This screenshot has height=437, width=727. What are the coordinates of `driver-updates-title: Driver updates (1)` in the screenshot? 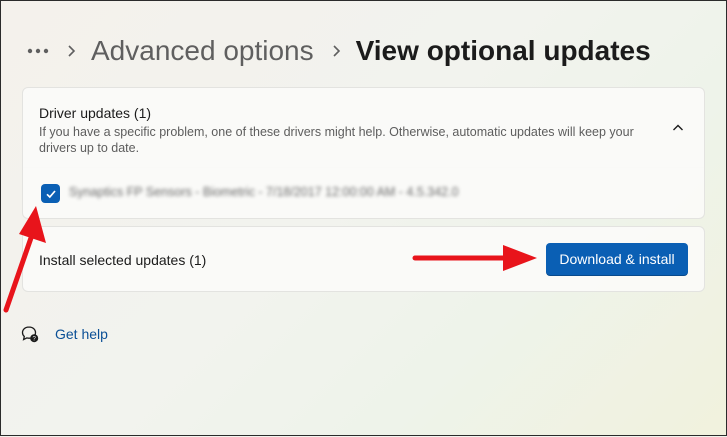 It's located at (95, 113).